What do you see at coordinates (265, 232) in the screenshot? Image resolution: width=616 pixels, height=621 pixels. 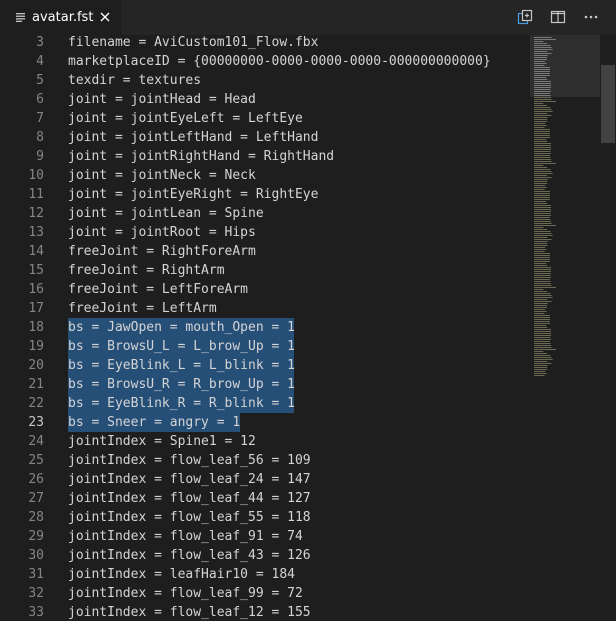 I see `code-line: 13 joint = jointRoot = Hips` at bounding box center [265, 232].